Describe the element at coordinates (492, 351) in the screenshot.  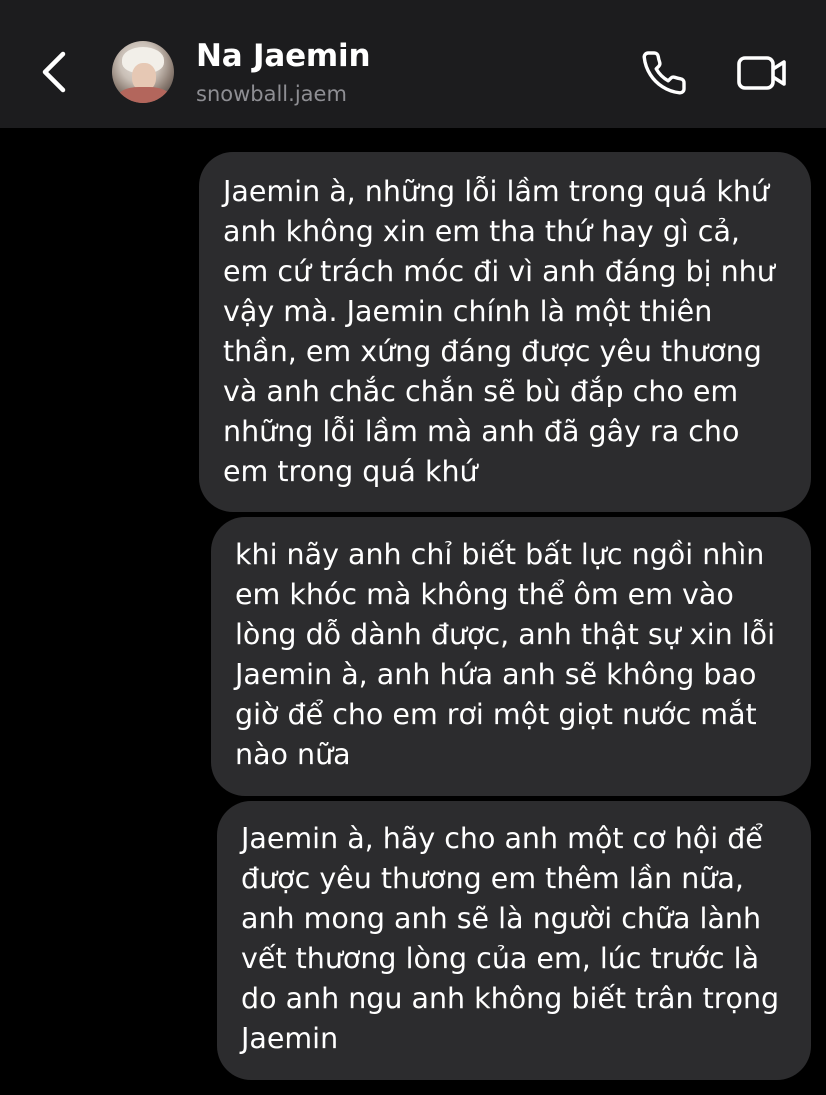
I see `message-line: thần, em xứng đáng được yêu thương` at that location.